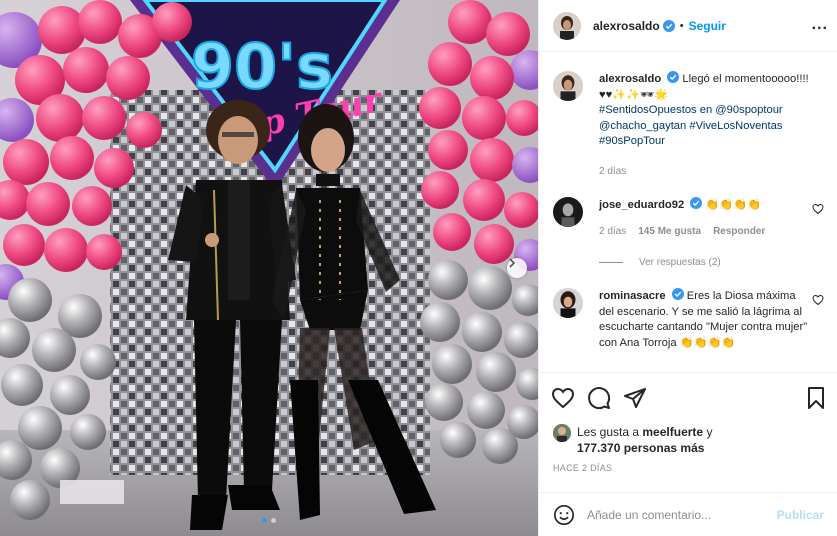 Image resolution: width=837 pixels, height=536 pixels. I want to click on publish-button: Publicar, so click(800, 515).